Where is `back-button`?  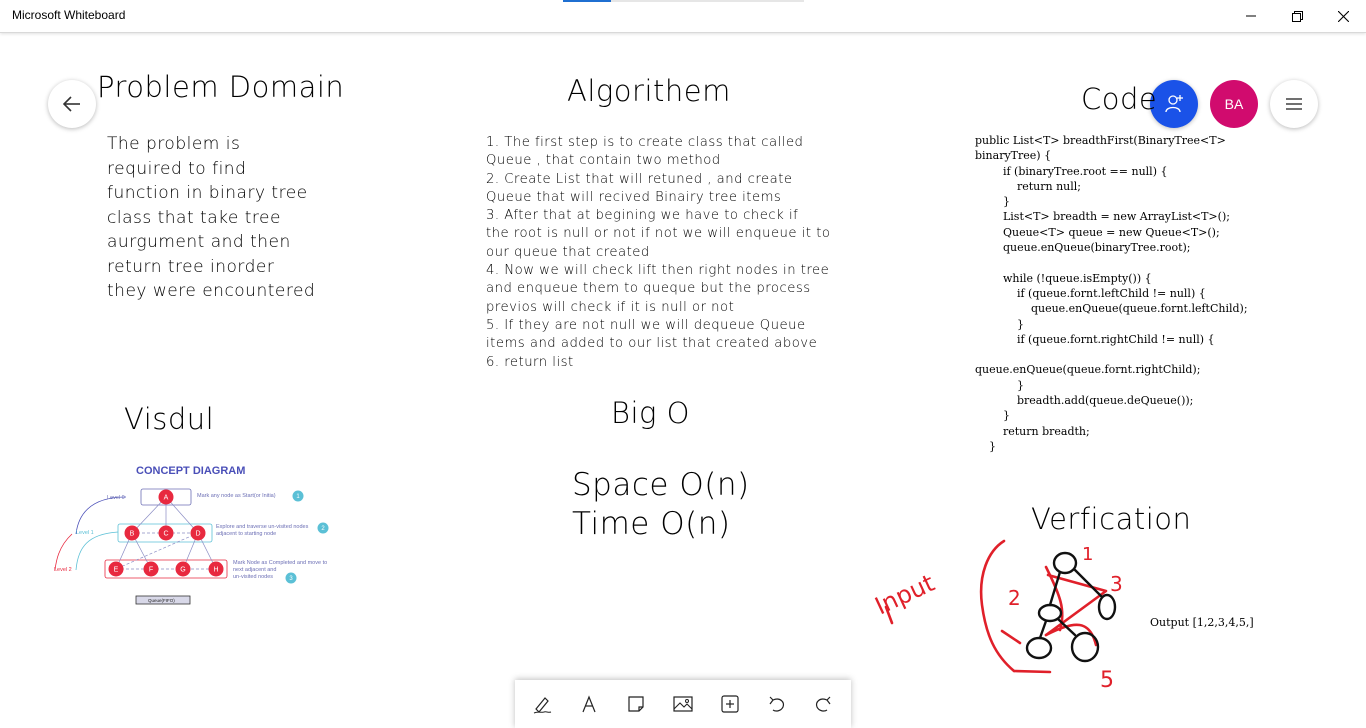 back-button is located at coordinates (72, 104).